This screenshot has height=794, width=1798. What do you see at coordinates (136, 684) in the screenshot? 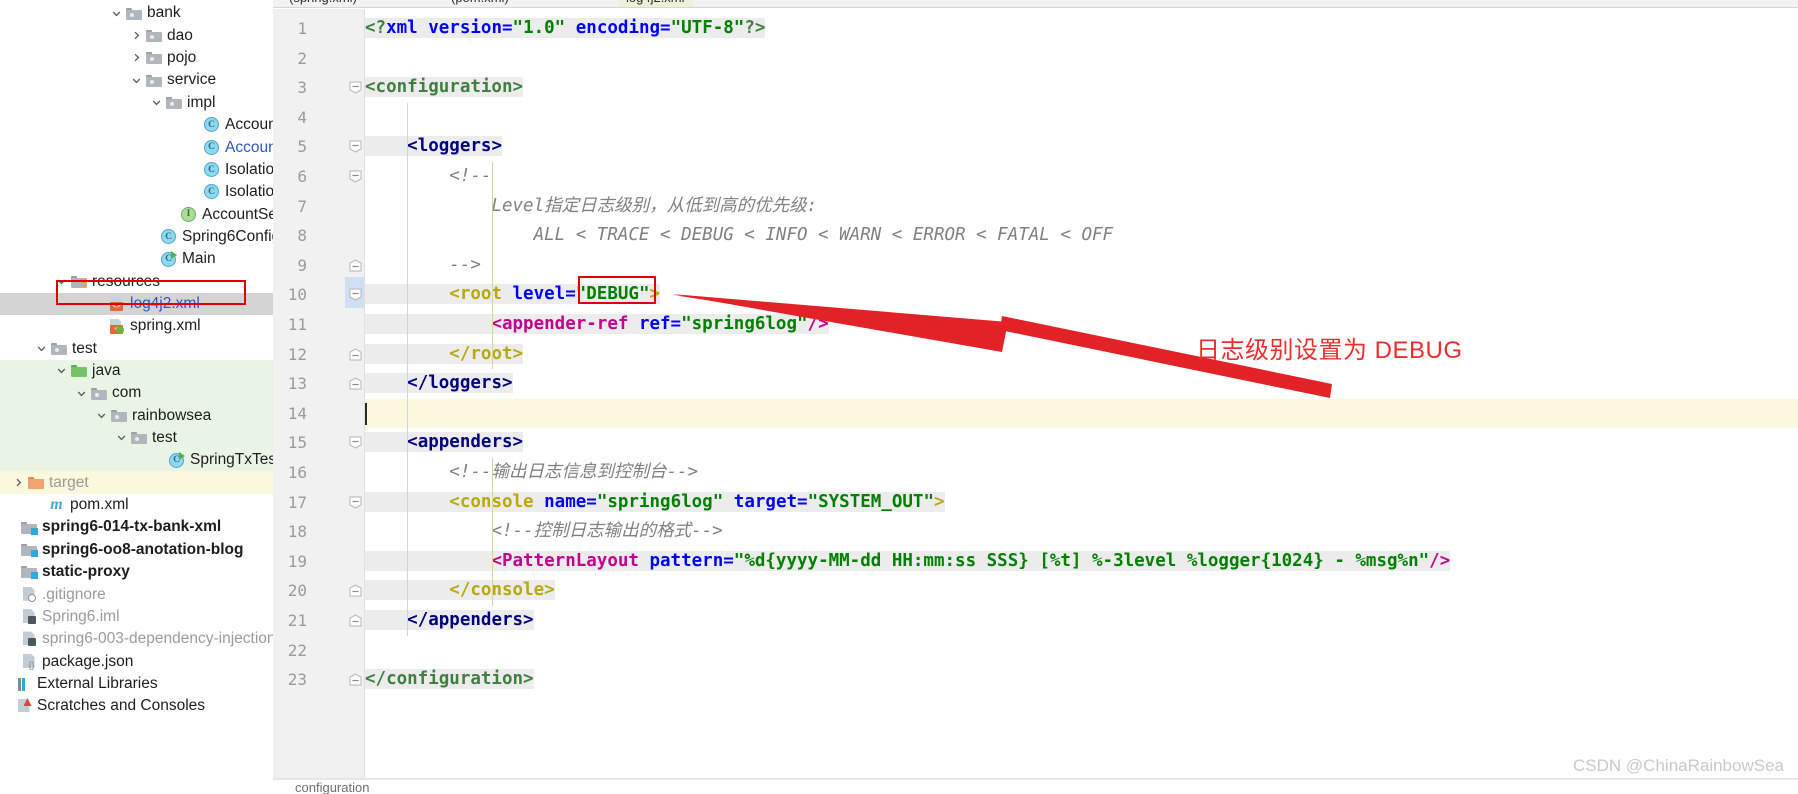
I see `tree-item-external-libraries: External Libraries` at bounding box center [136, 684].